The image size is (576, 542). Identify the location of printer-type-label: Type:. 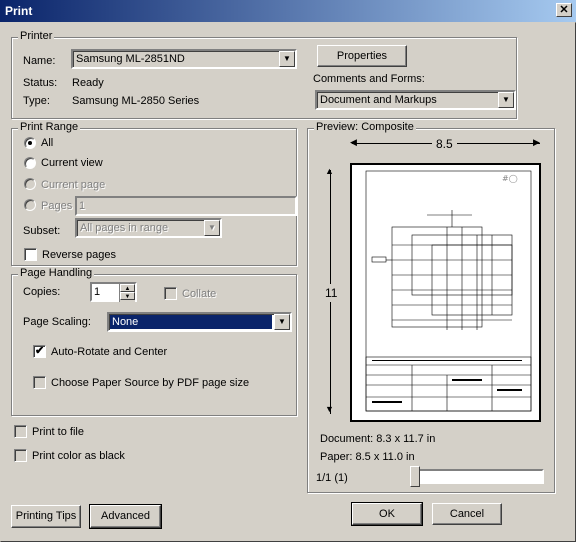
(36, 101).